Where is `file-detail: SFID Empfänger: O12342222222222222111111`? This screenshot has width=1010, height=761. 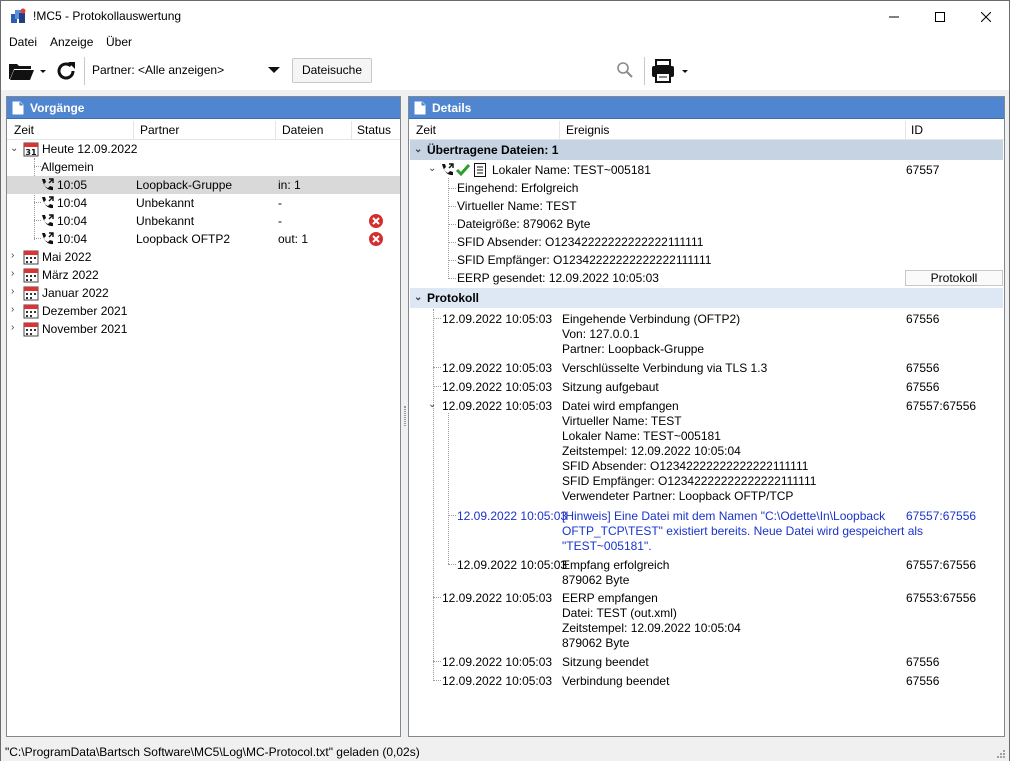
file-detail: SFID Empfänger: O12342222222222222111111 is located at coordinates (584, 260).